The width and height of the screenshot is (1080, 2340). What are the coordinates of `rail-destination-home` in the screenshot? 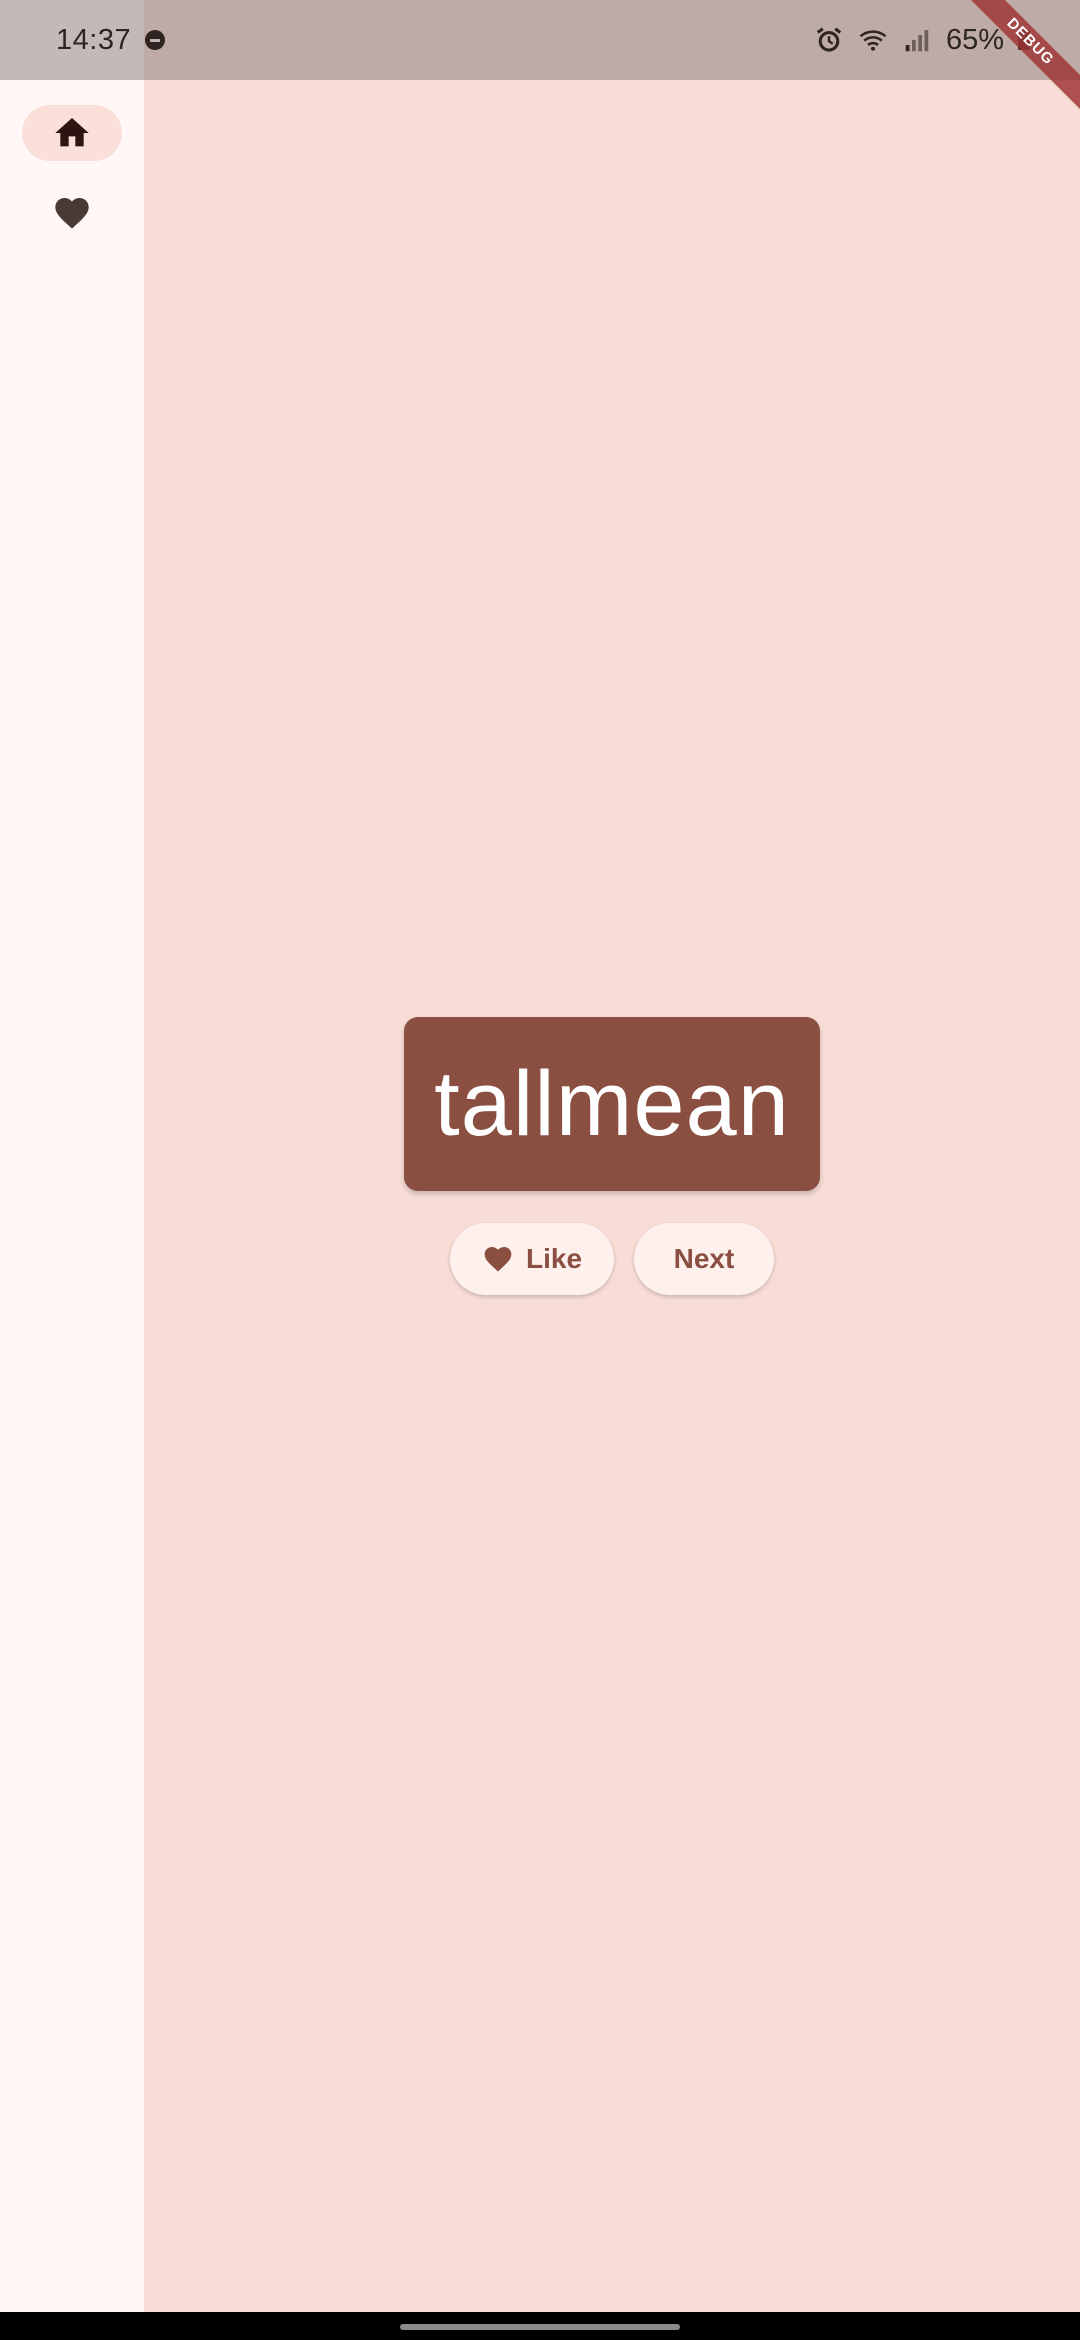 It's located at (72, 133).